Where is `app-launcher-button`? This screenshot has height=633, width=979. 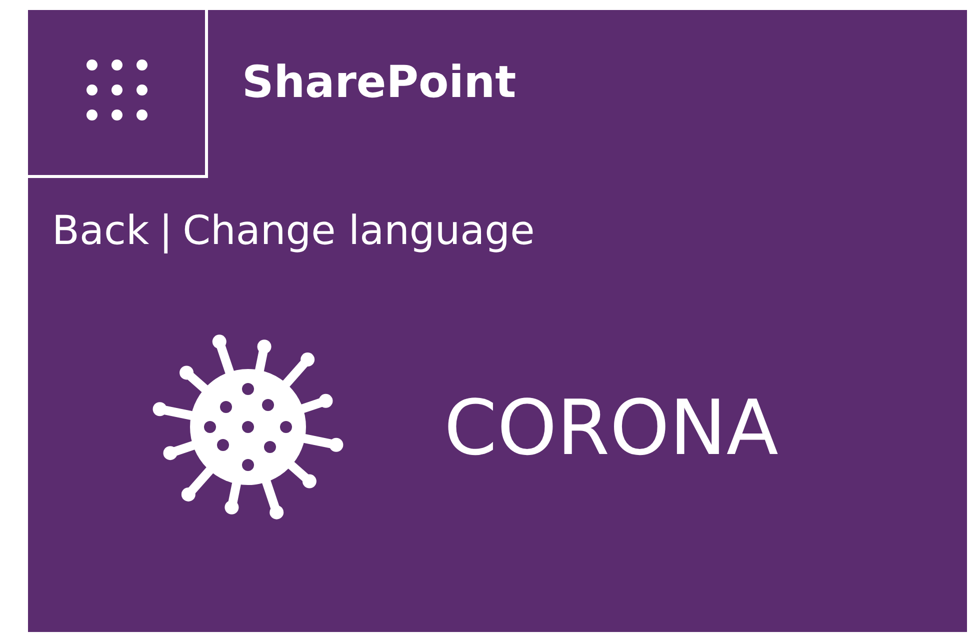 app-launcher-button is located at coordinates (118, 94).